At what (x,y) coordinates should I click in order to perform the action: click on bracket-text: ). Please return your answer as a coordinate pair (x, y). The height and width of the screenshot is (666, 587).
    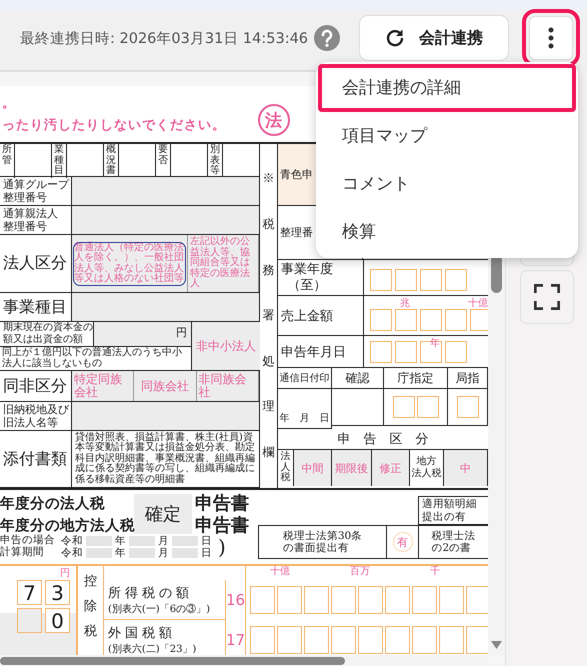
    Looking at the image, I should click on (222, 547).